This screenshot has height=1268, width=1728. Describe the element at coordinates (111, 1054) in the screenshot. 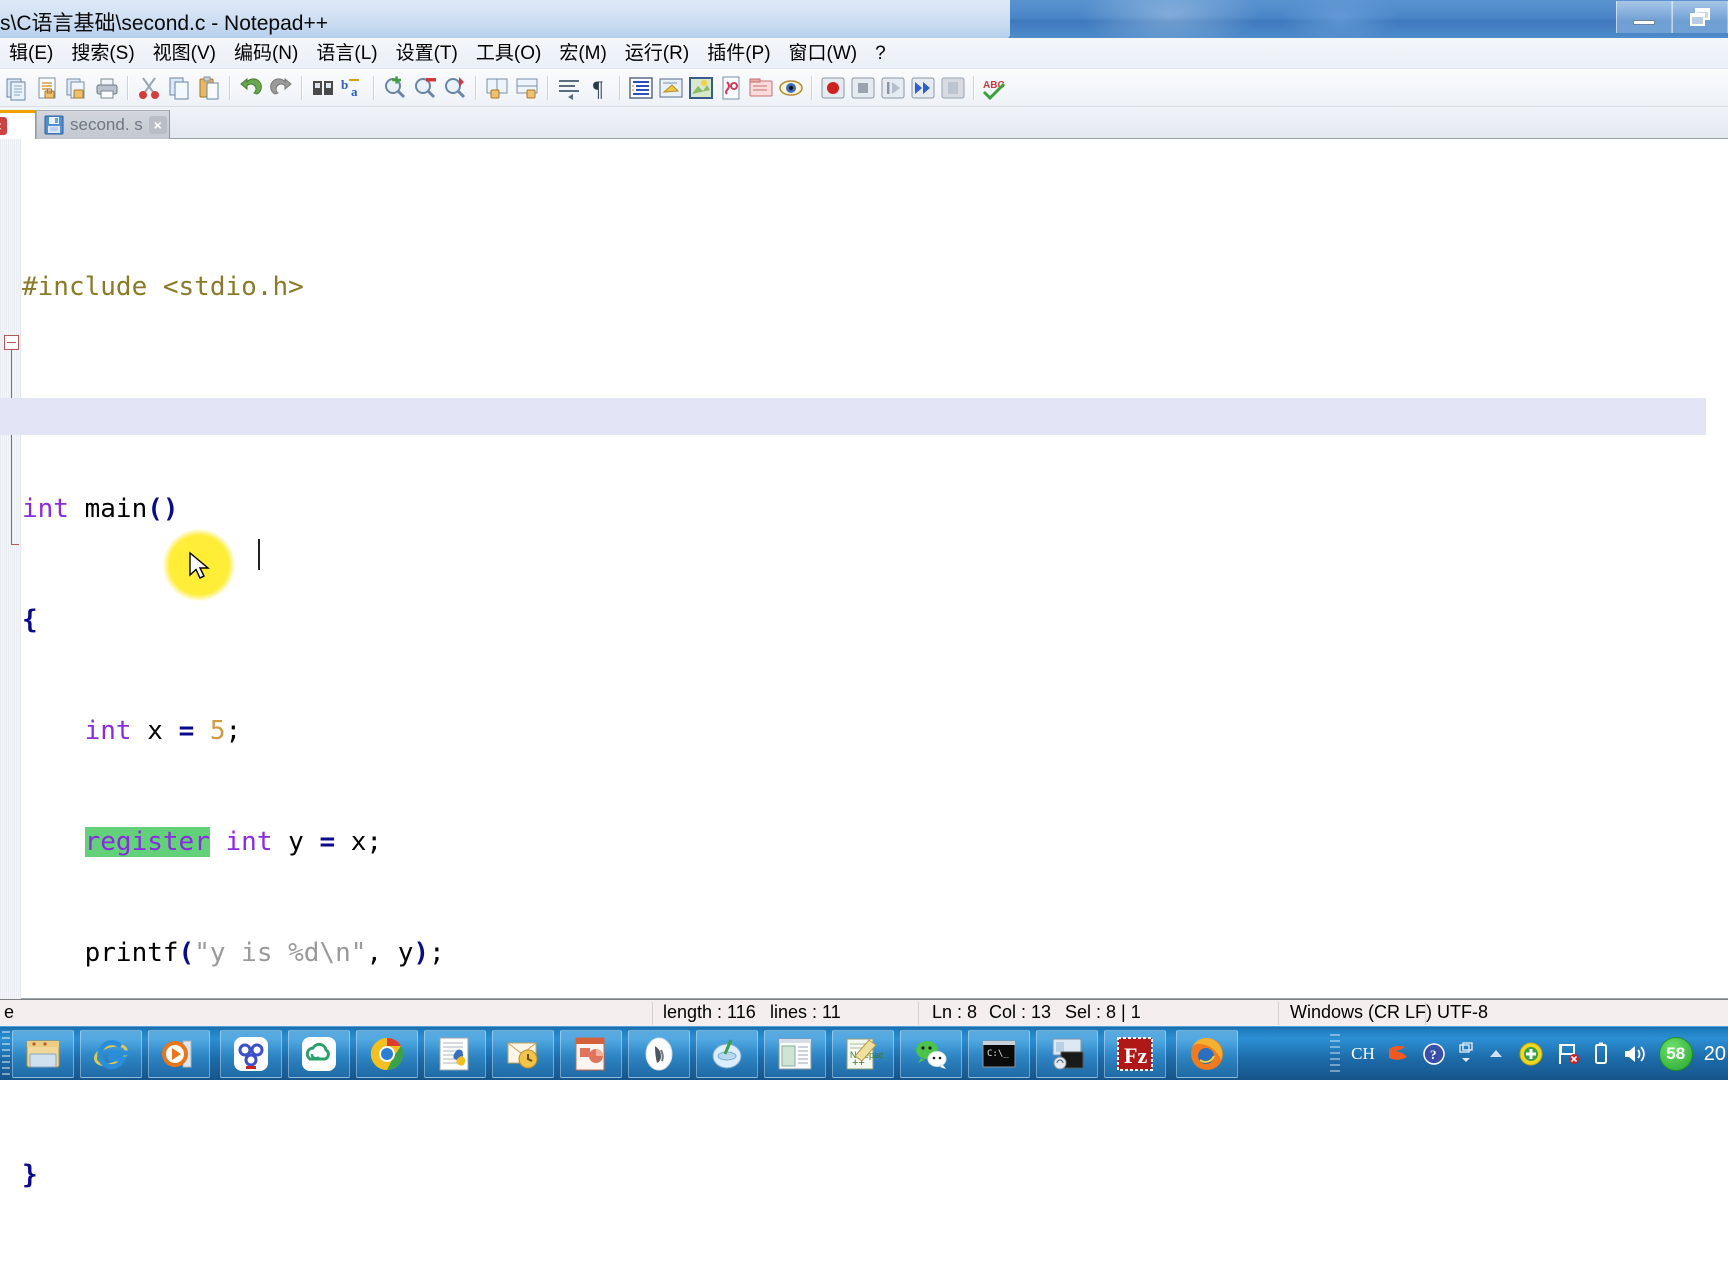

I see `taskbar-internet-explorer` at that location.